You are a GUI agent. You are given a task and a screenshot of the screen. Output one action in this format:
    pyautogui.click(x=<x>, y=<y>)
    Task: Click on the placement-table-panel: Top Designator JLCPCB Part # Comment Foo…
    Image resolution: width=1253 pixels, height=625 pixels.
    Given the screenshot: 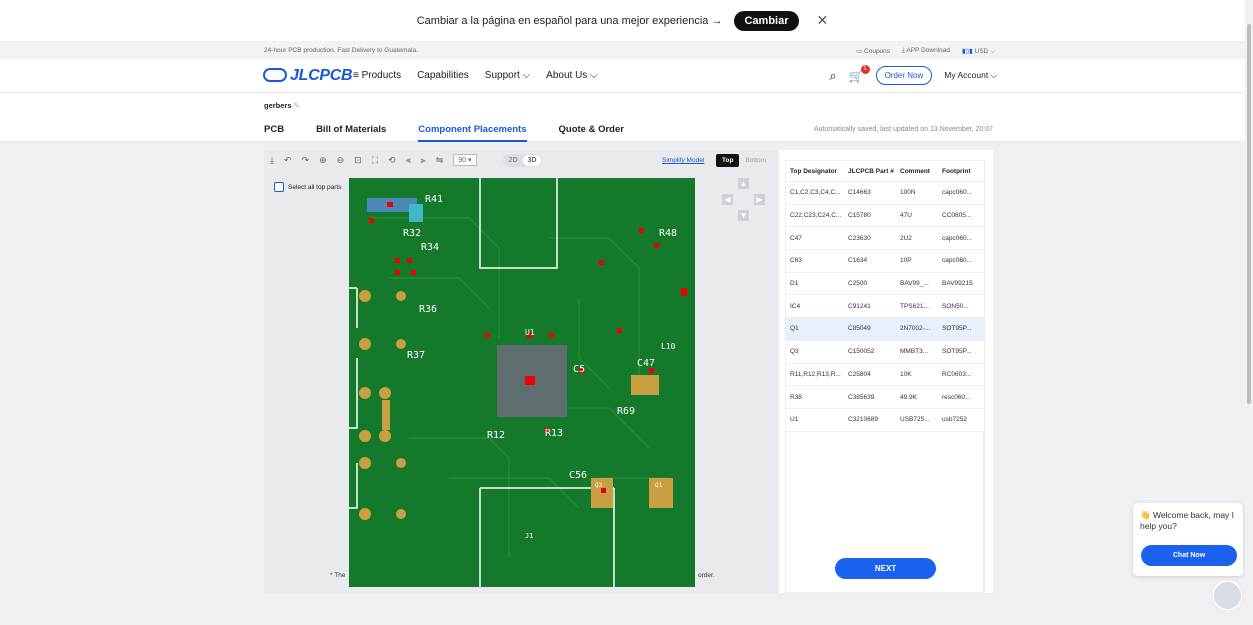 What is the action you would take?
    pyautogui.click(x=886, y=371)
    